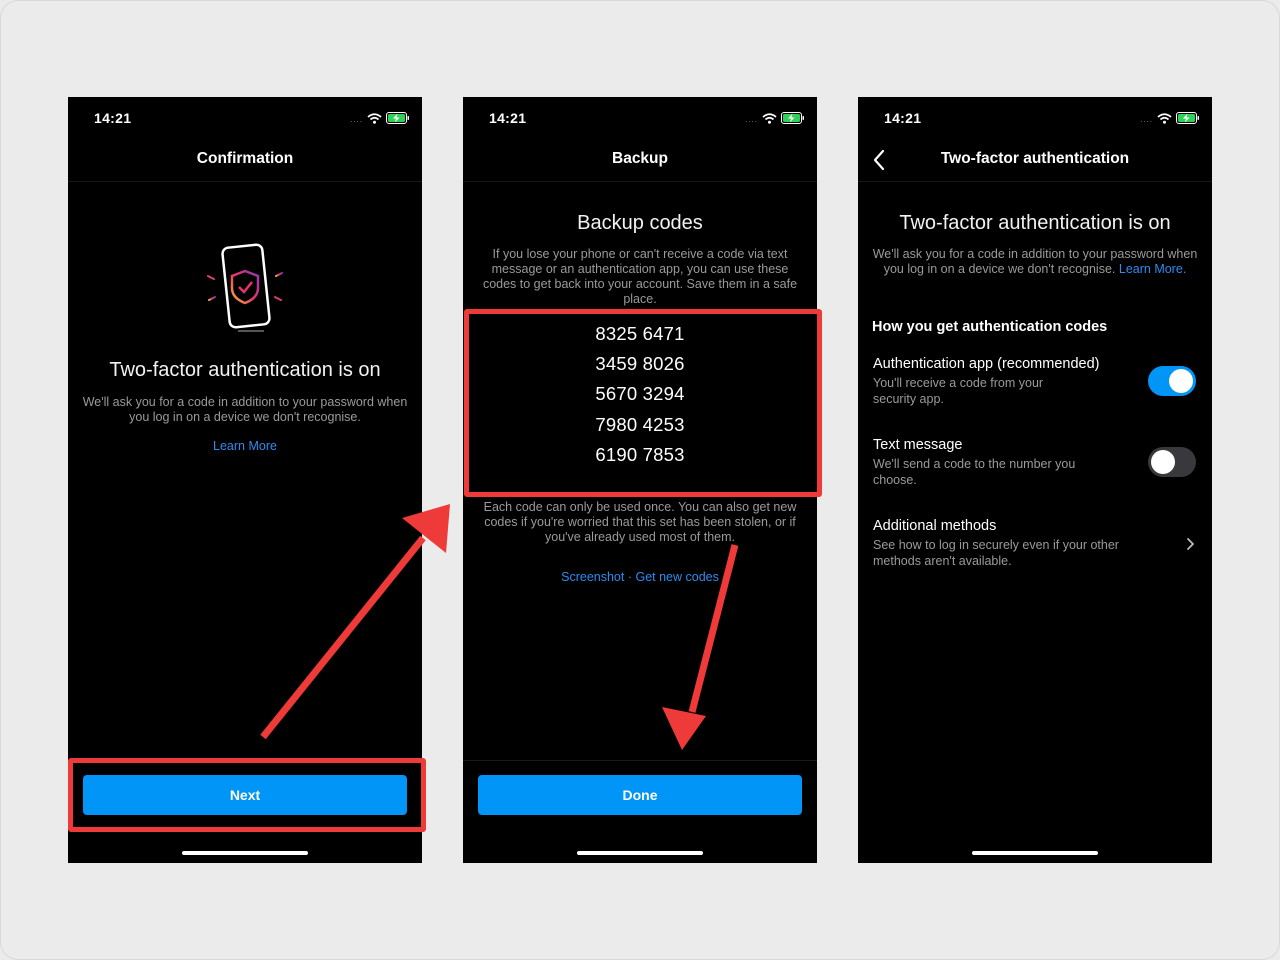  Describe the element at coordinates (640, 333) in the screenshot. I see `backup-code: 8325 6471` at that location.